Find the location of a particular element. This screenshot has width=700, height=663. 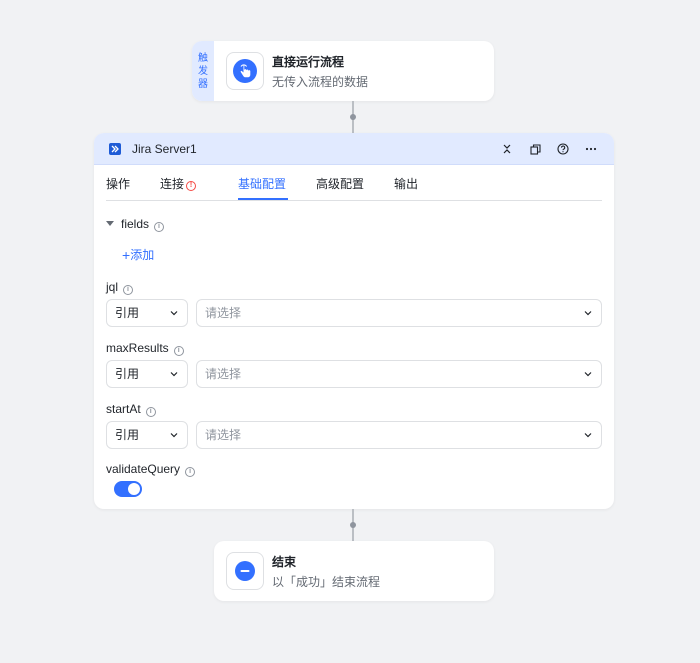

tab-advanced-config: 高级配置 is located at coordinates (340, 188).